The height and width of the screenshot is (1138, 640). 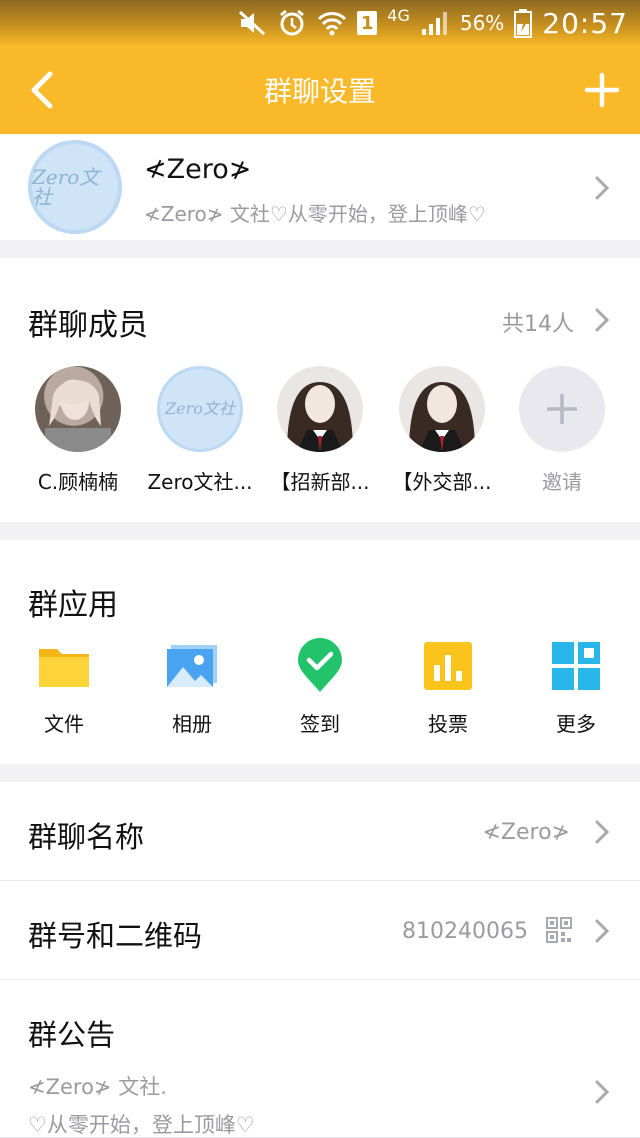 I want to click on add-icon, so click(x=602, y=90).